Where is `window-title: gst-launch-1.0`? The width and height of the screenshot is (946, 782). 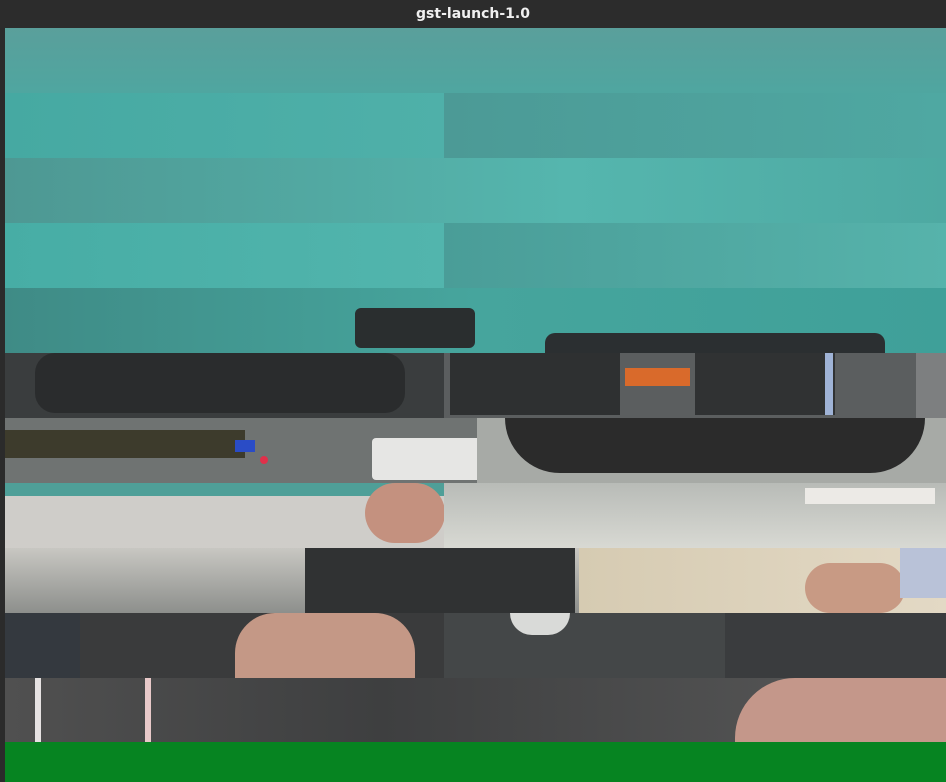
window-title: gst-launch-1.0 is located at coordinates (473, 14).